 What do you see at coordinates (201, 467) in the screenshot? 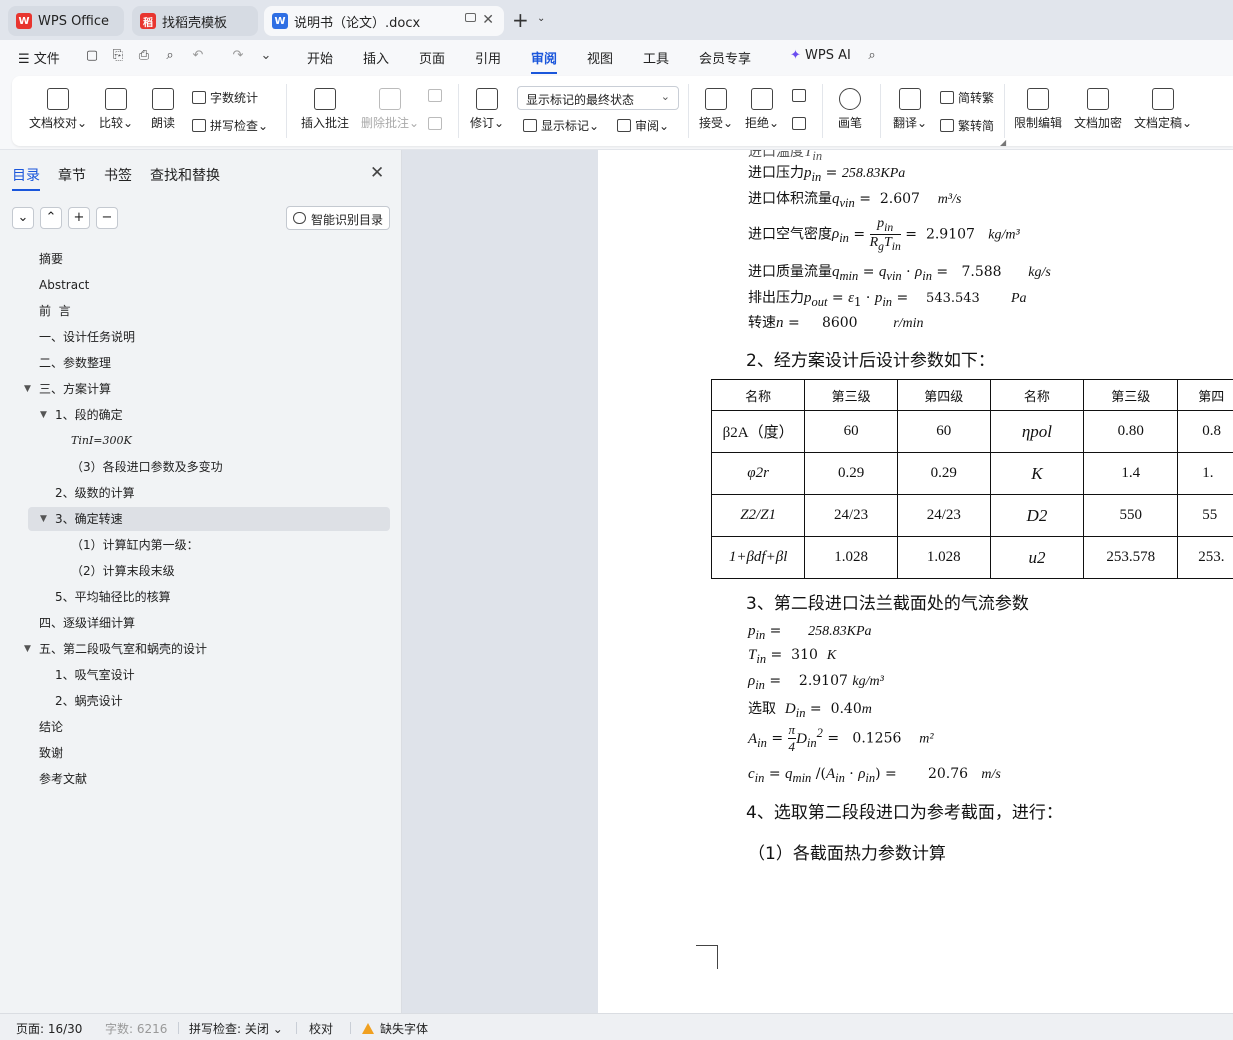
I see `toc-item: （3）各段进口参数及多变功` at bounding box center [201, 467].